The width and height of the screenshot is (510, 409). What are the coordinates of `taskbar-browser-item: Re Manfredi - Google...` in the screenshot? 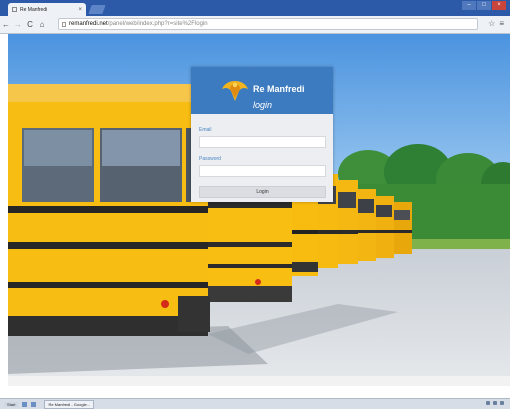 It's located at (69, 404).